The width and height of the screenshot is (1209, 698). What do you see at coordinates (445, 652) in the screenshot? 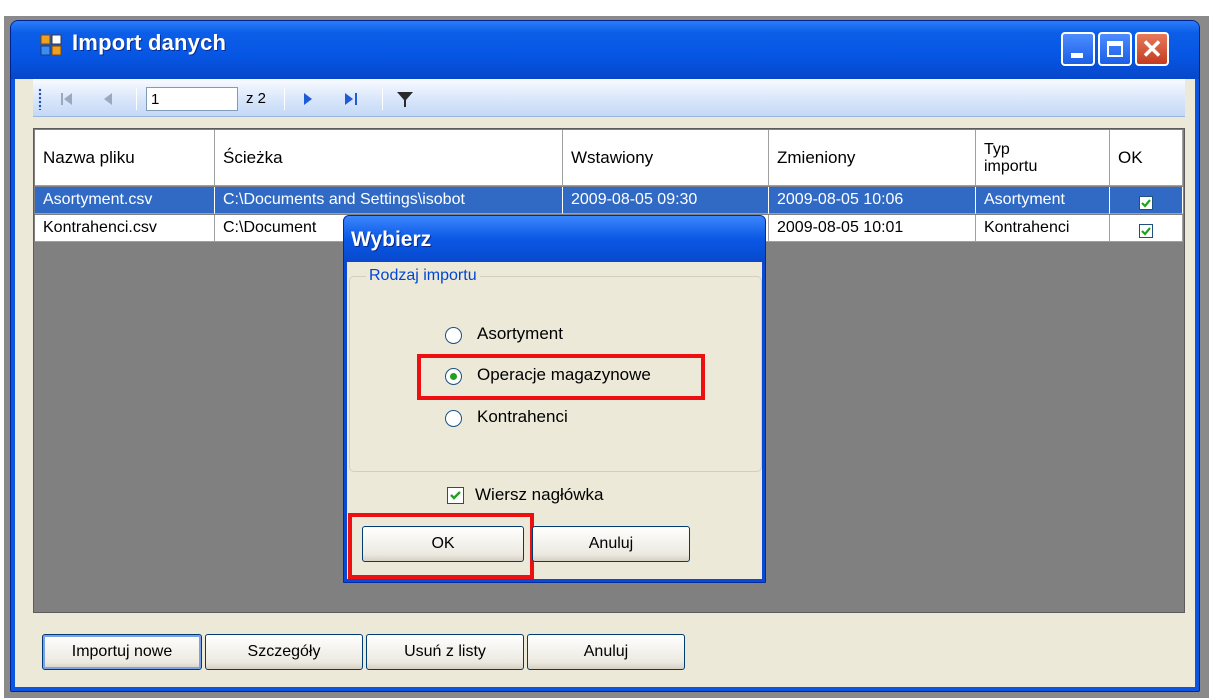
I see `remove-from-list-button: Usuń z listy` at bounding box center [445, 652].